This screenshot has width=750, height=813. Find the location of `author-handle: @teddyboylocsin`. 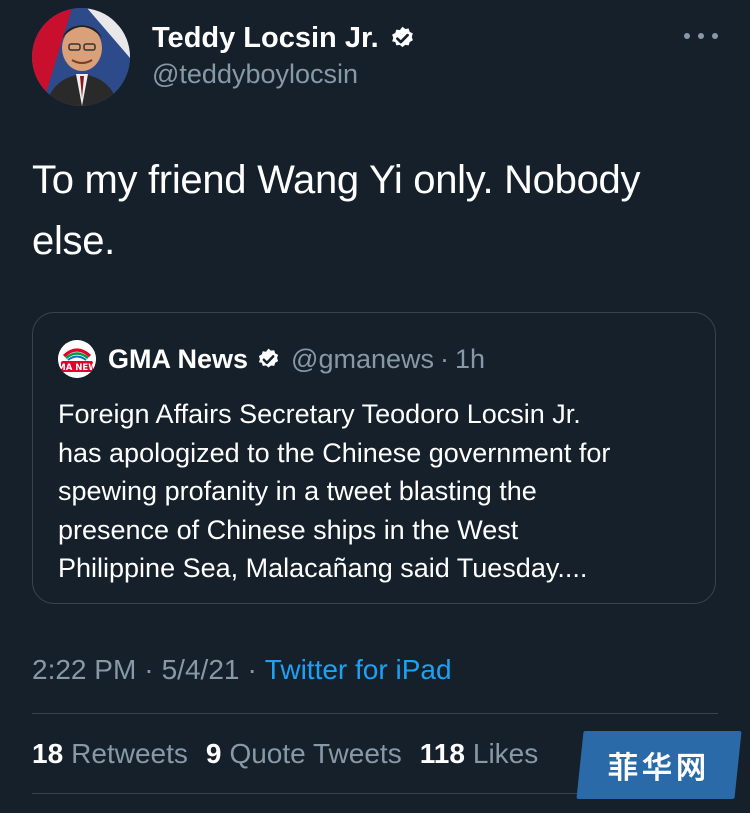

author-handle: @teddyboylocsin is located at coordinates (255, 74).